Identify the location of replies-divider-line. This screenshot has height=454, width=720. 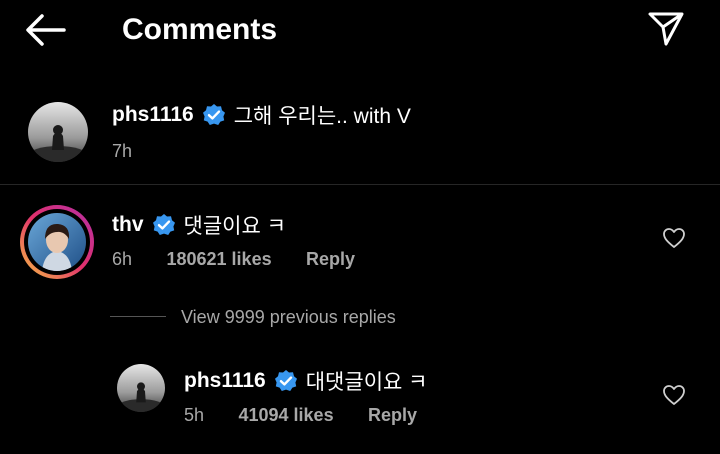
(138, 316).